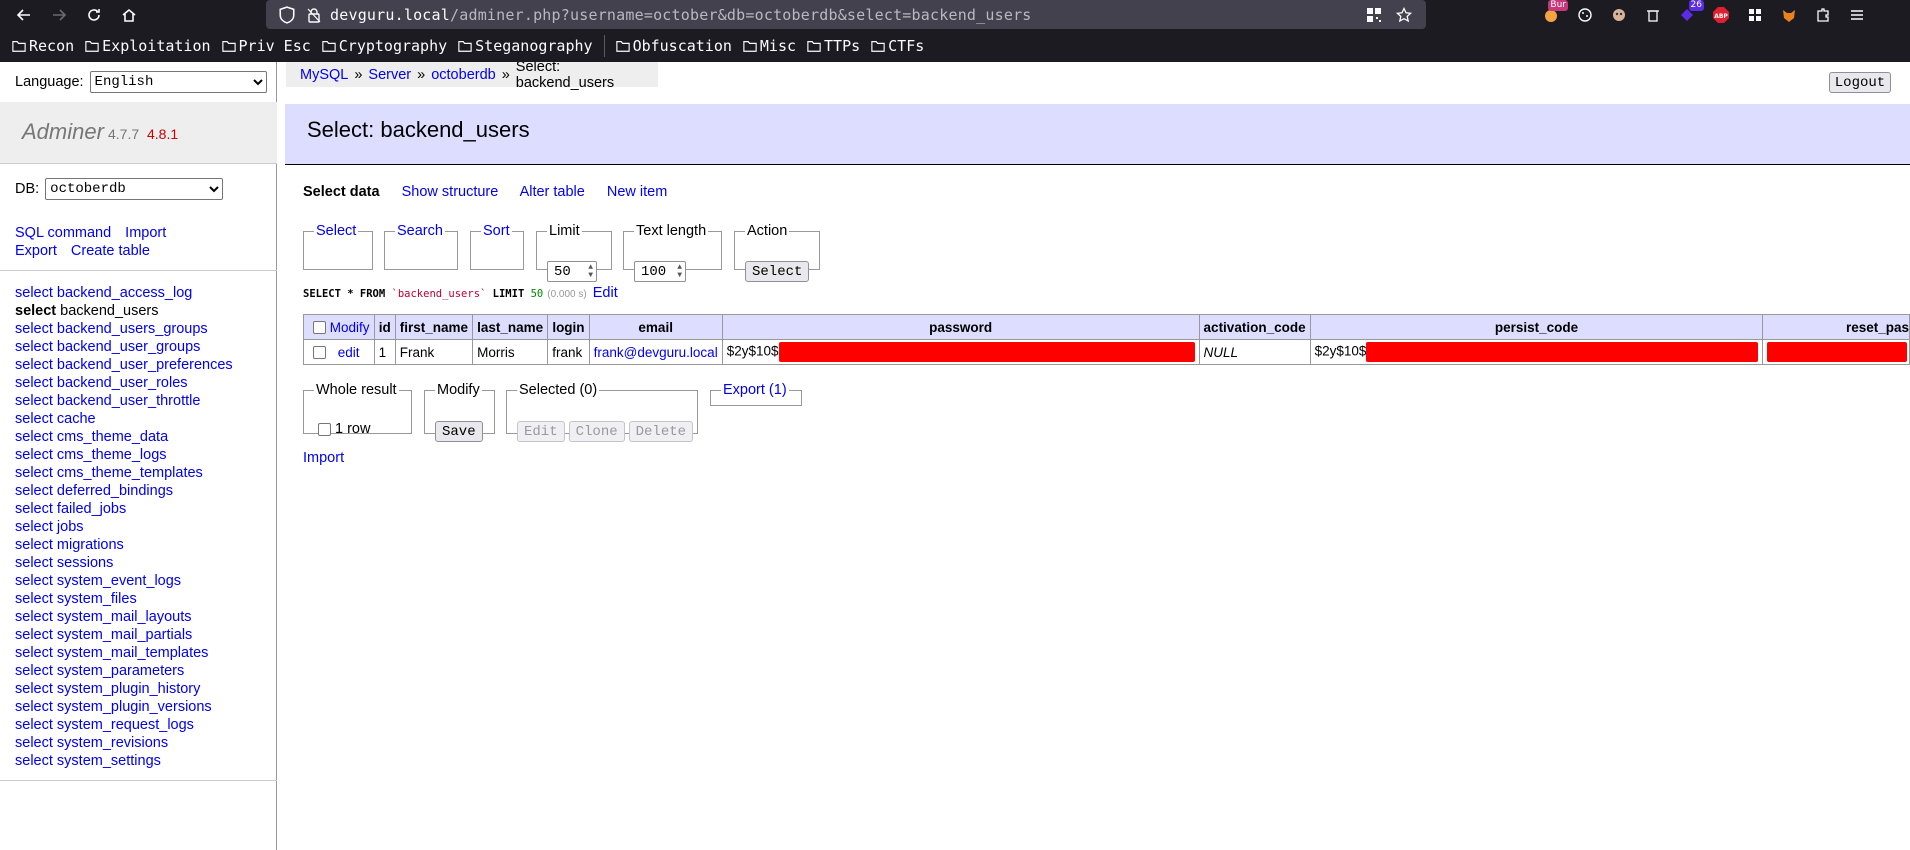  Describe the element at coordinates (124, 617) in the screenshot. I see `table-structure-link: system_mail_layouts` at that location.